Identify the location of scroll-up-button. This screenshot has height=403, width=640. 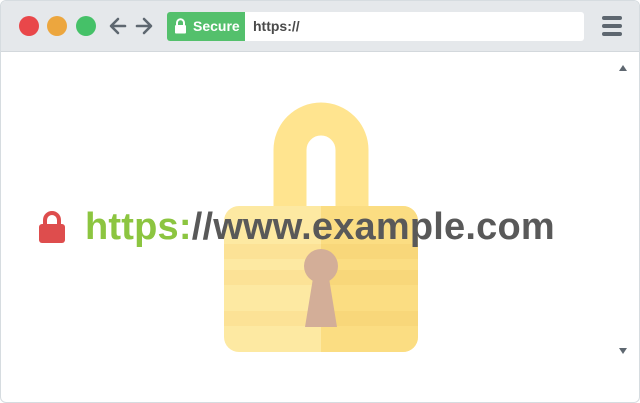
(623, 65).